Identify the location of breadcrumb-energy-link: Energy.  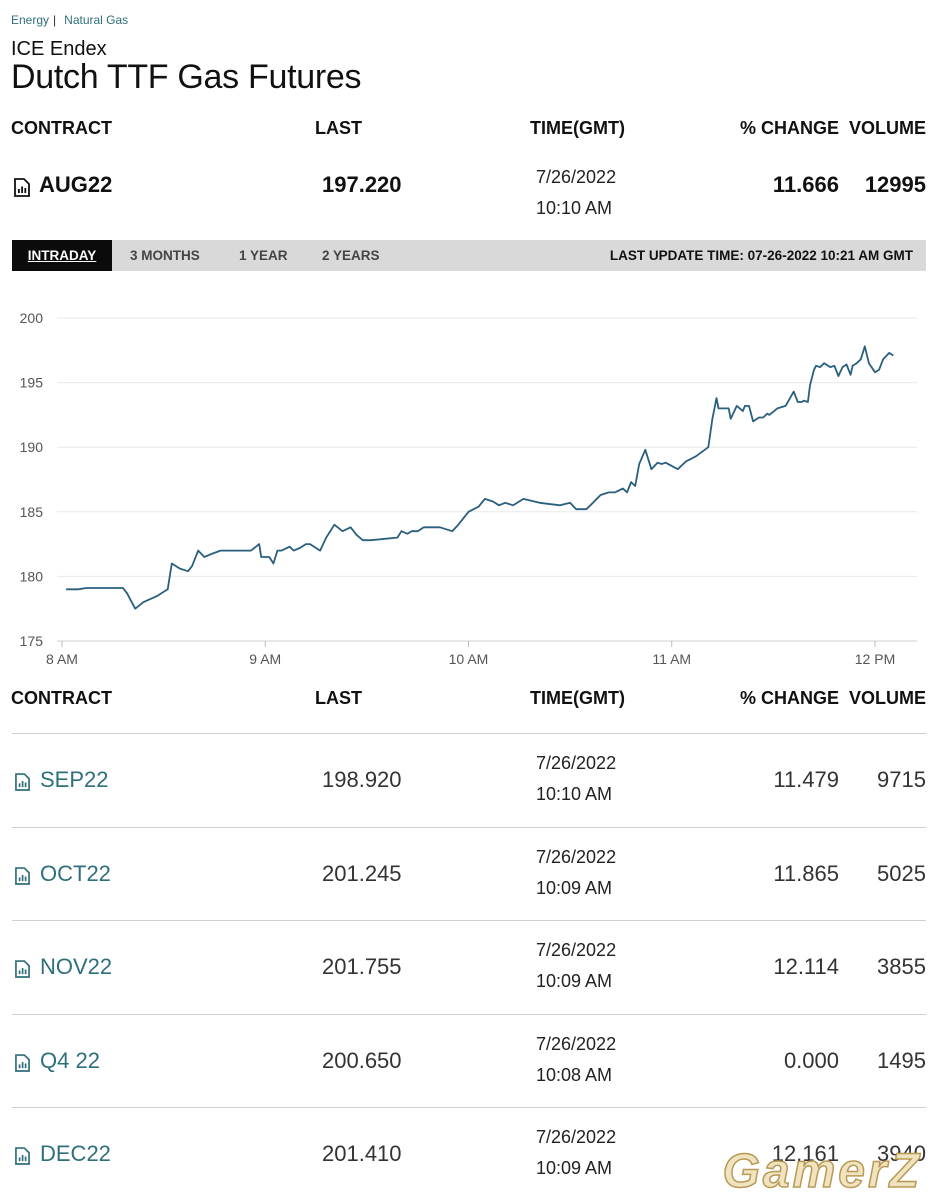
(30, 20).